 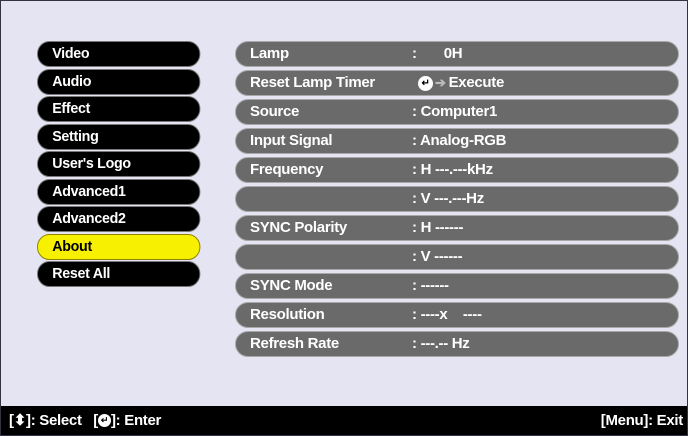 What do you see at coordinates (294, 343) in the screenshot?
I see `refresh-rate-label: Refresh Rate` at bounding box center [294, 343].